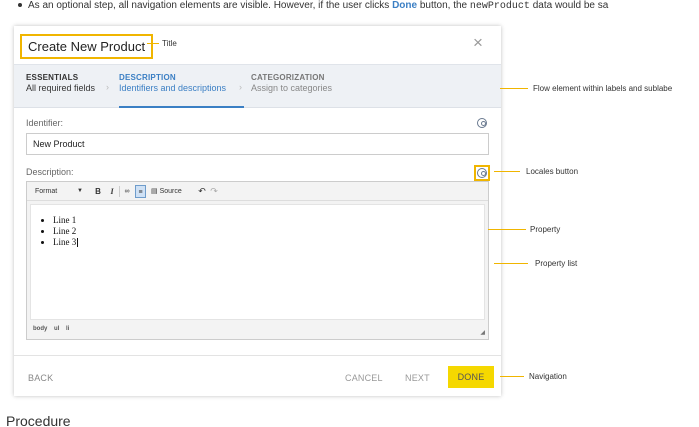  I want to click on flow-step-description: DESCRIPTION Identifiers and descriptions, so click(172, 83).